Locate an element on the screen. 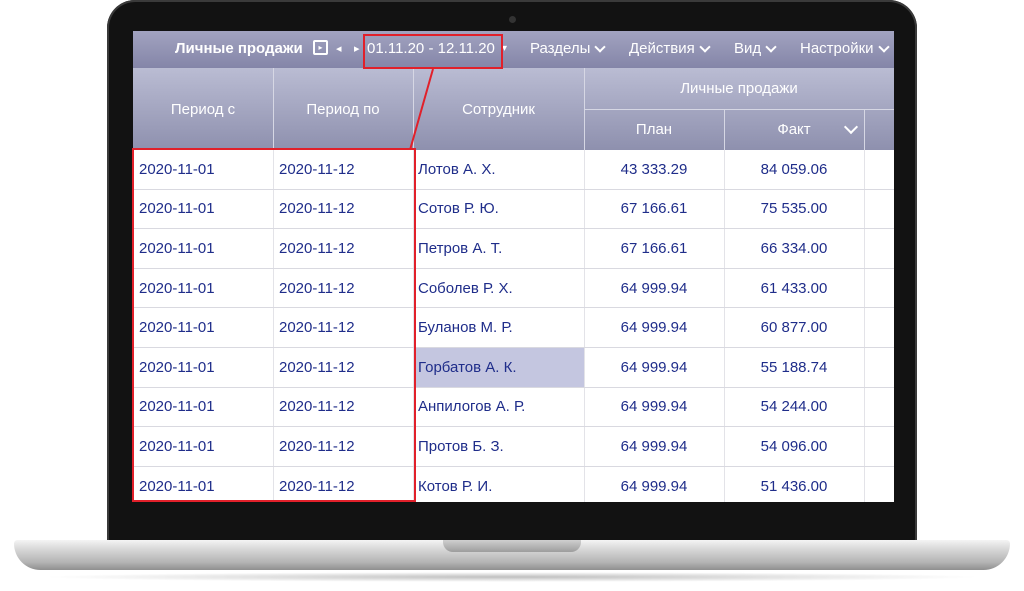 This screenshot has width=1024, height=591. highlight-period-box is located at coordinates (433, 51).